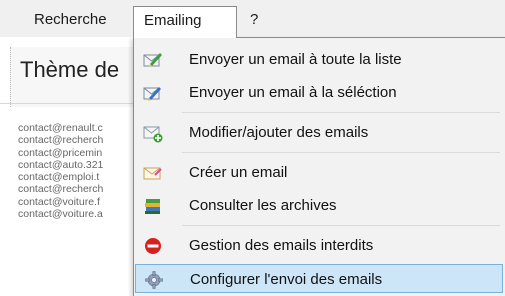 The height and width of the screenshot is (296, 505). I want to click on menu-bar: Recherche Emailing ?, so click(252, 19).